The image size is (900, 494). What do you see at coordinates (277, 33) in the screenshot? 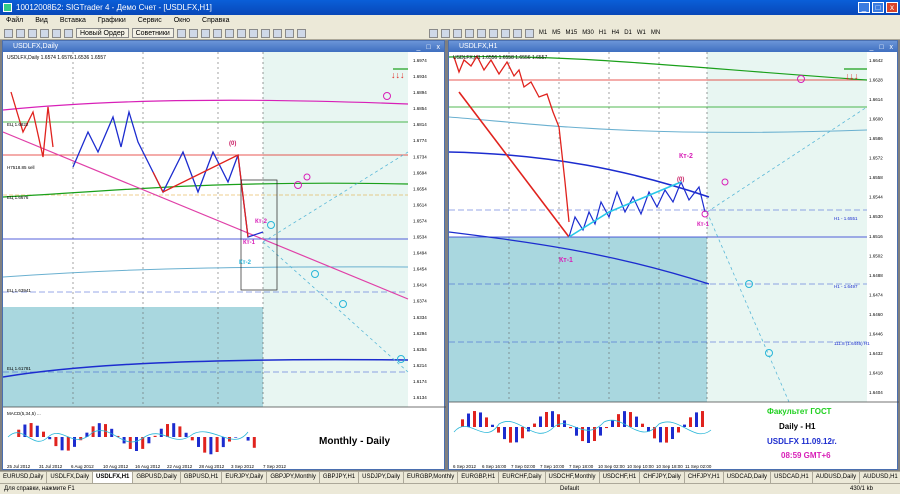
I see `indicators-icon` at bounding box center [277, 33].